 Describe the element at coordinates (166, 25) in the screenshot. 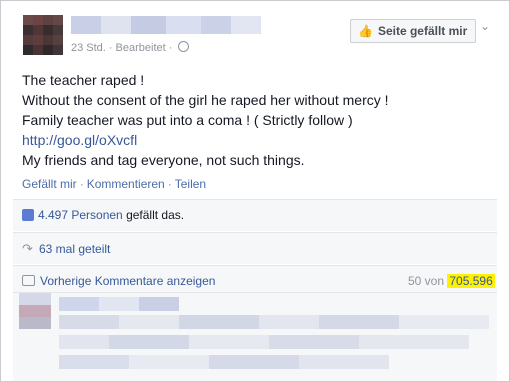

I see `page-name-blurred` at that location.